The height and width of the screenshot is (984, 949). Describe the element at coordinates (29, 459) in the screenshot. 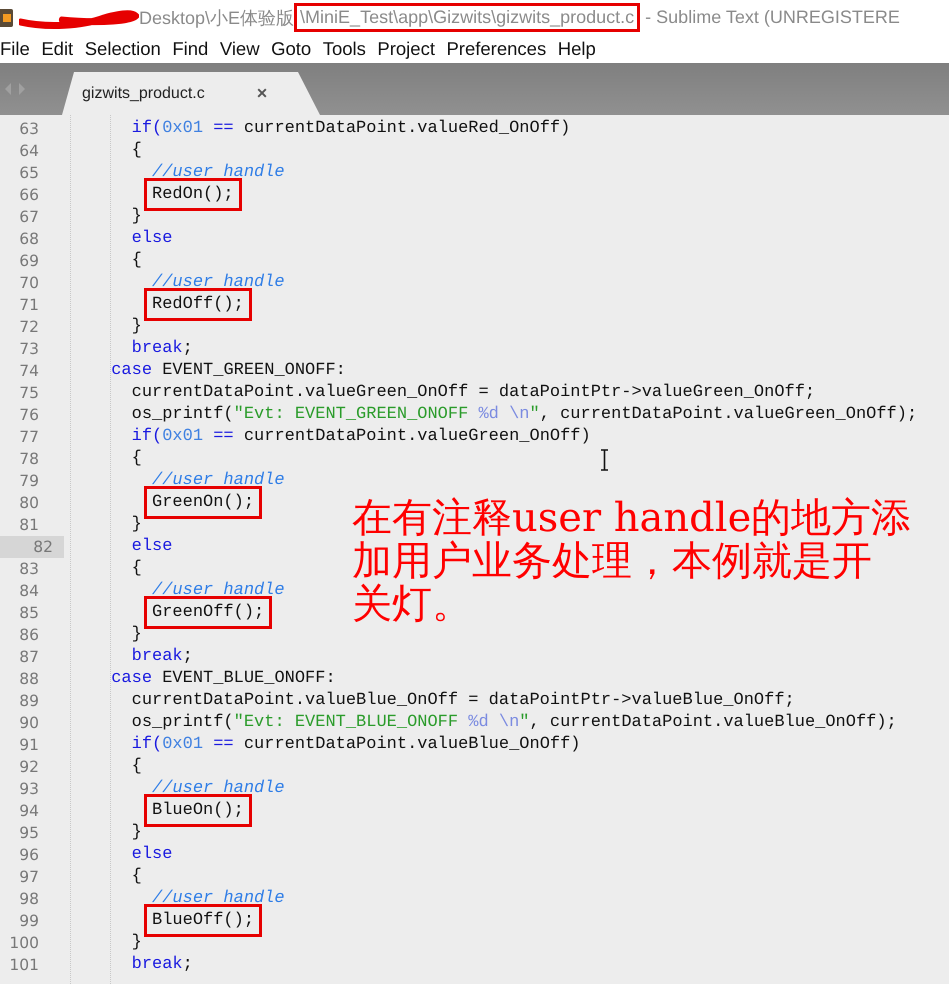

I see `line-number: 78` at that location.